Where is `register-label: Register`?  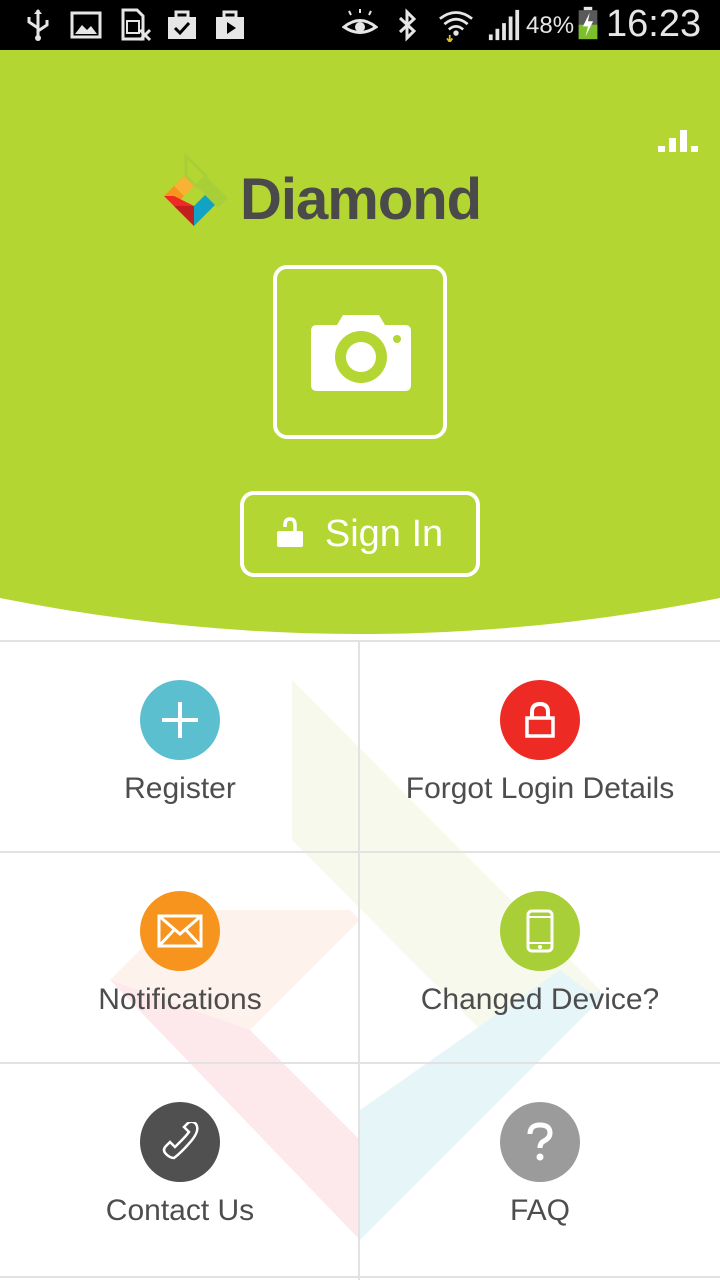
register-label: Register is located at coordinates (180, 788).